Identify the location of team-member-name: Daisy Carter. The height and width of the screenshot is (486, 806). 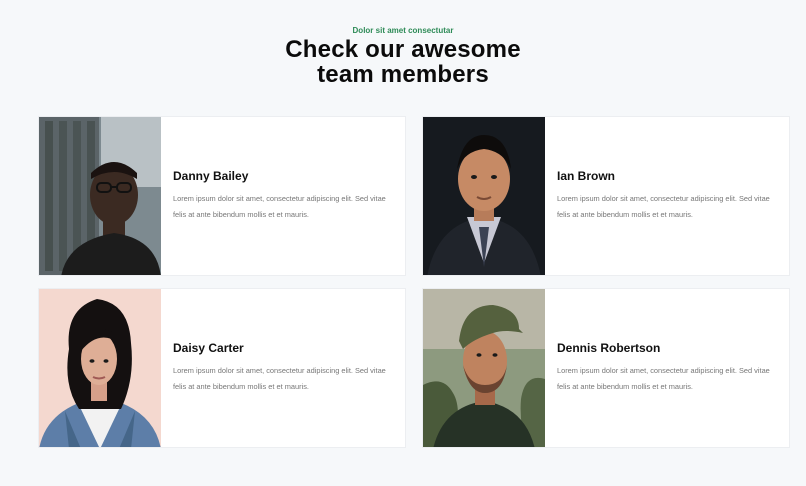
(208, 348).